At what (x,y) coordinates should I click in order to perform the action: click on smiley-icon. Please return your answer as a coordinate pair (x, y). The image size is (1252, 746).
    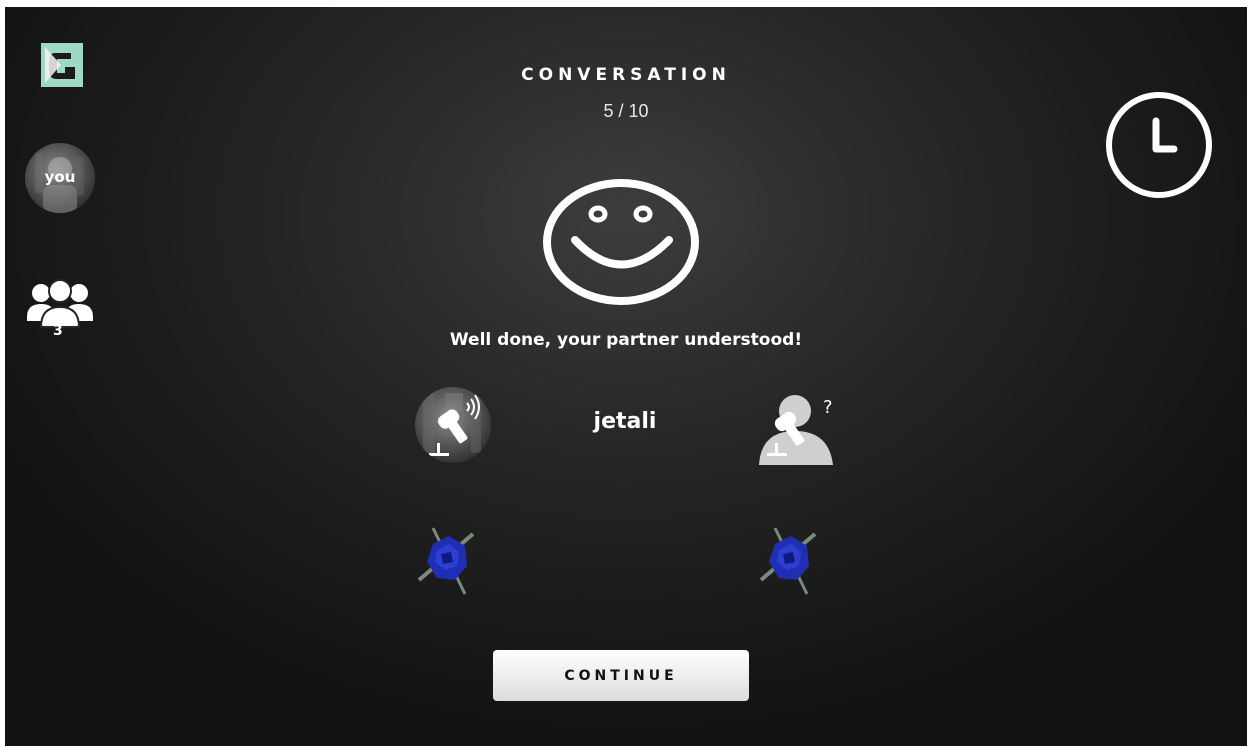
    Looking at the image, I should click on (621, 242).